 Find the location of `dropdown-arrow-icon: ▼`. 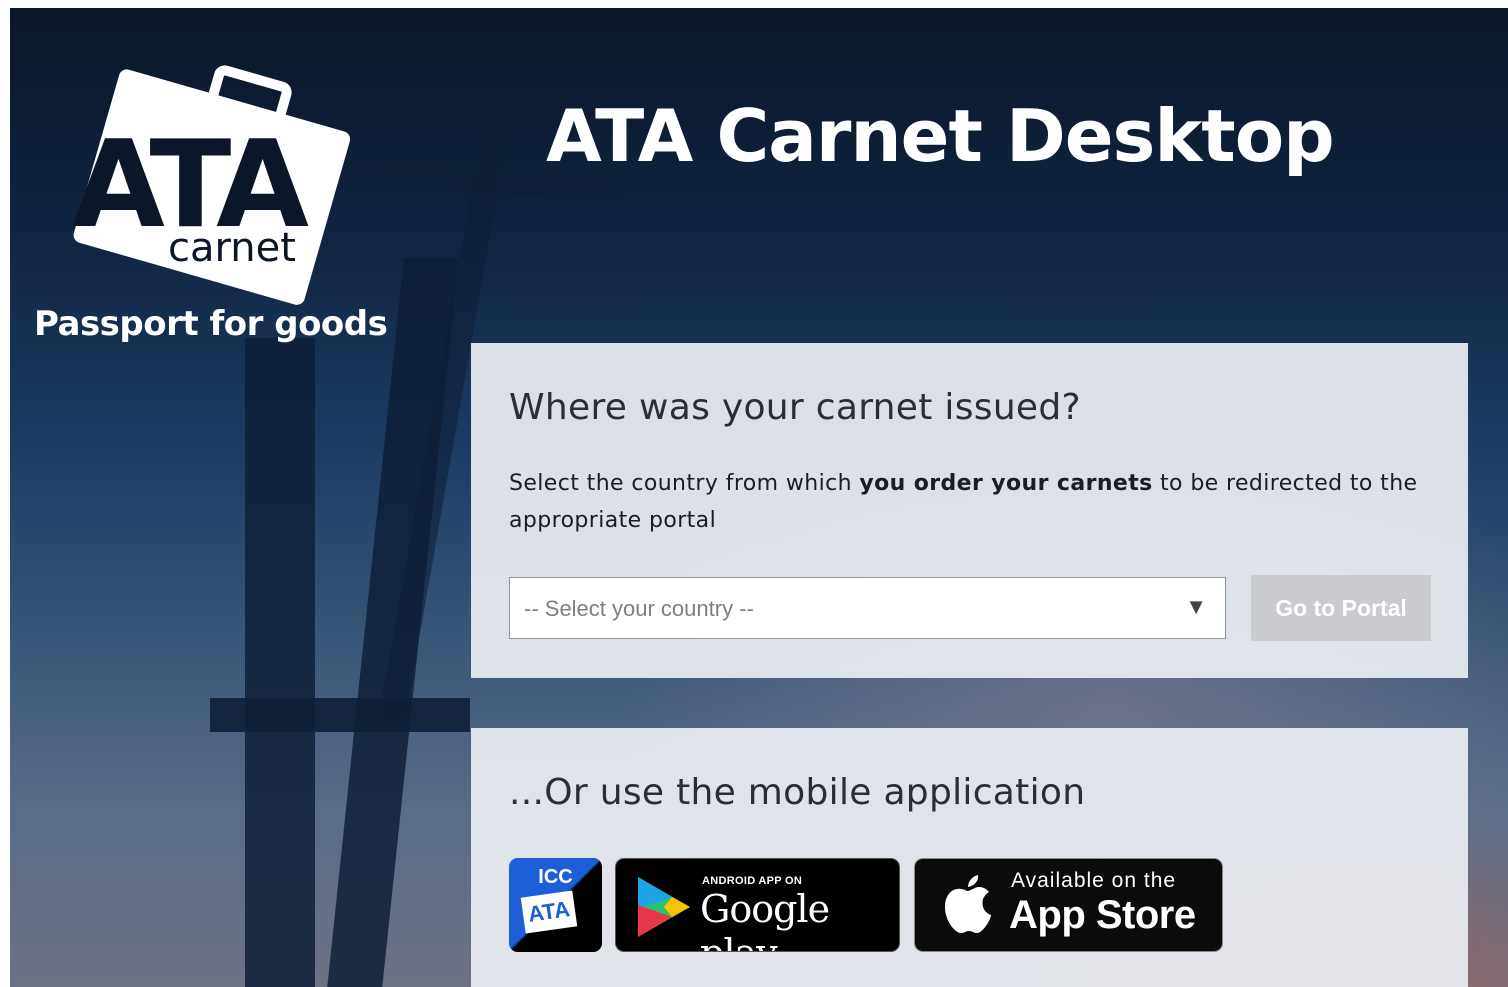

dropdown-arrow-icon: ▼ is located at coordinates (1196, 606).